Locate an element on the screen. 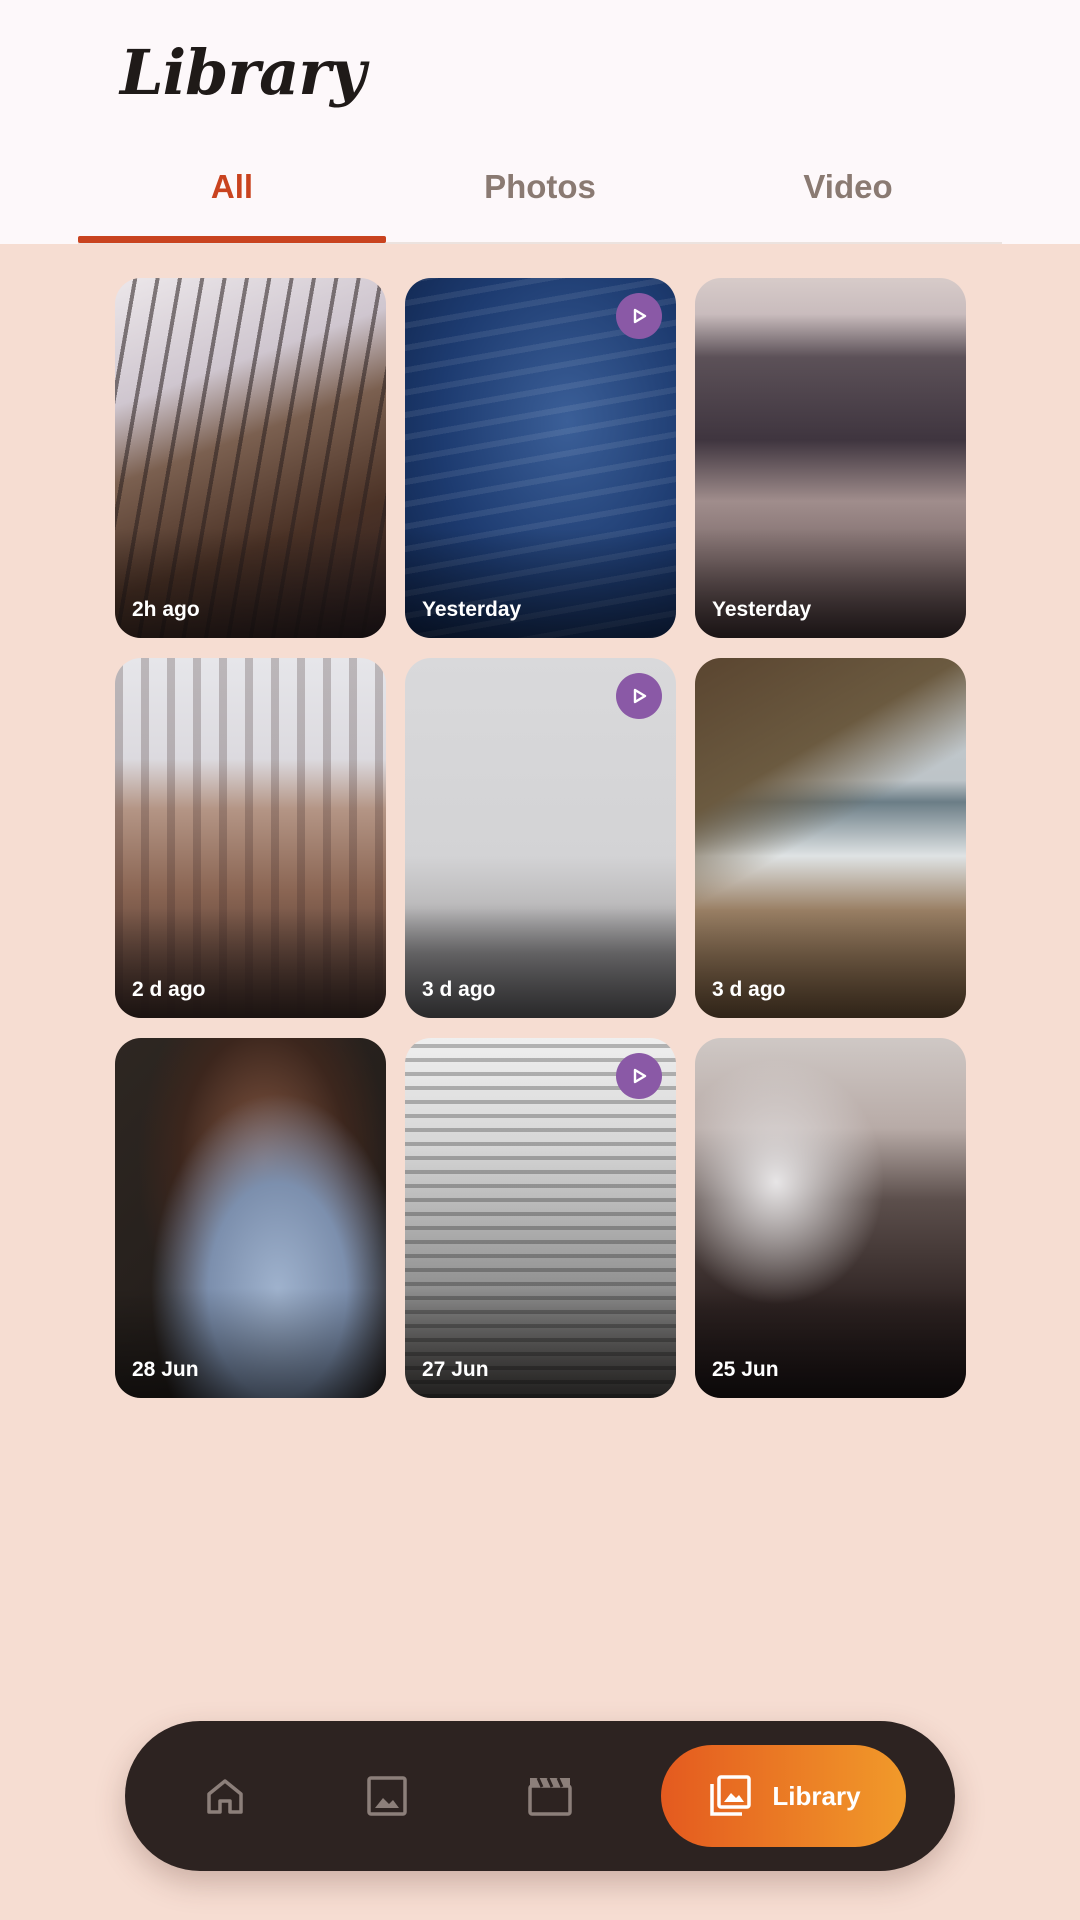 The image size is (1080, 1920). clapperboard-icon is located at coordinates (550, 1796).